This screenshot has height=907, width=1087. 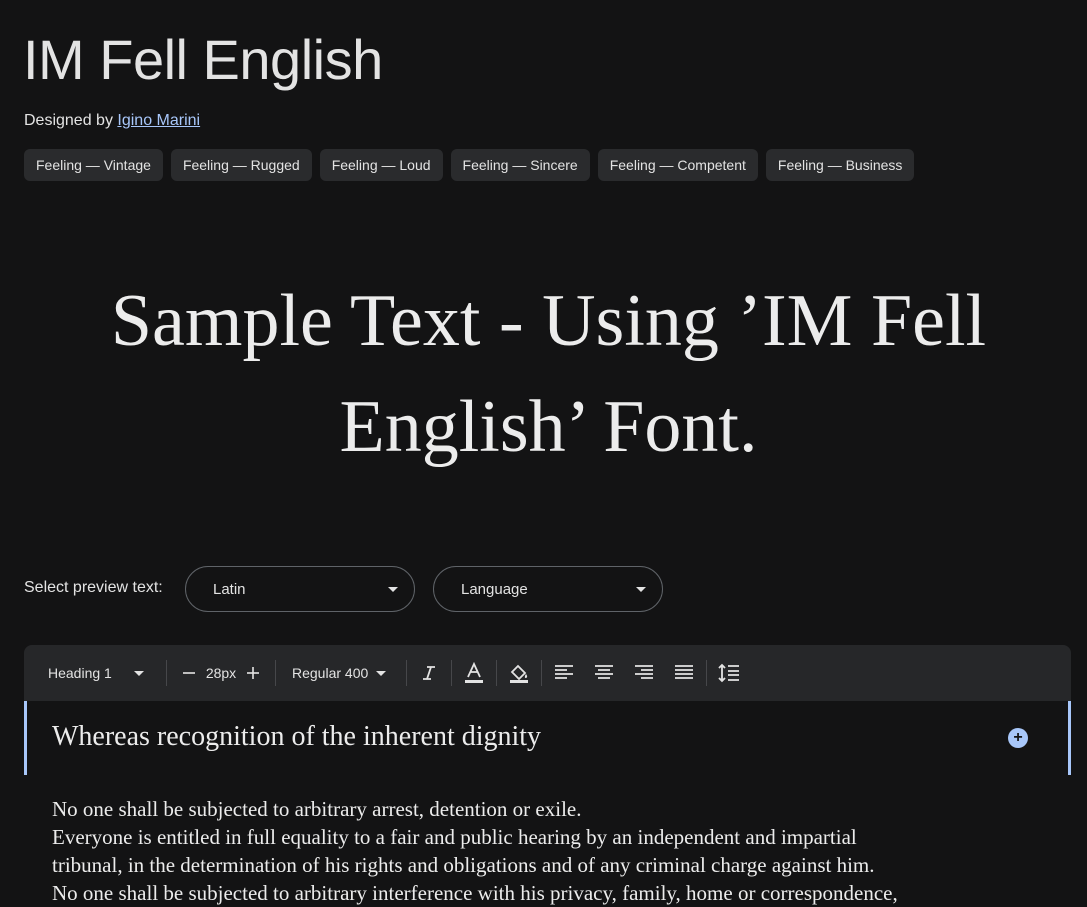 I want to click on paint-bucket-icon, so click(x=519, y=673).